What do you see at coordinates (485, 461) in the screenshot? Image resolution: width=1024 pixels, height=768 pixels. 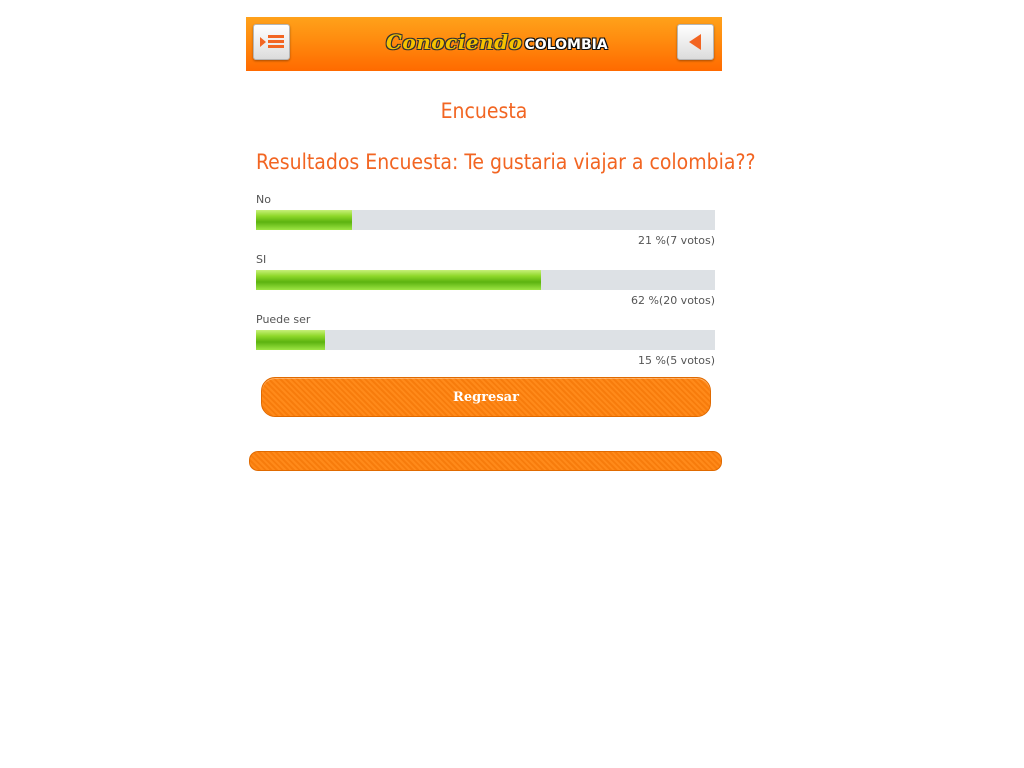 I see `footer-bar` at bounding box center [485, 461].